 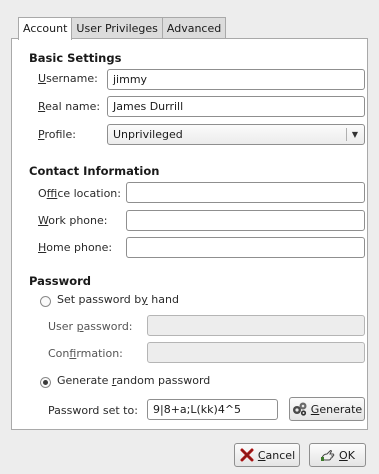 I want to click on tab-account: Account, so click(x=45, y=28).